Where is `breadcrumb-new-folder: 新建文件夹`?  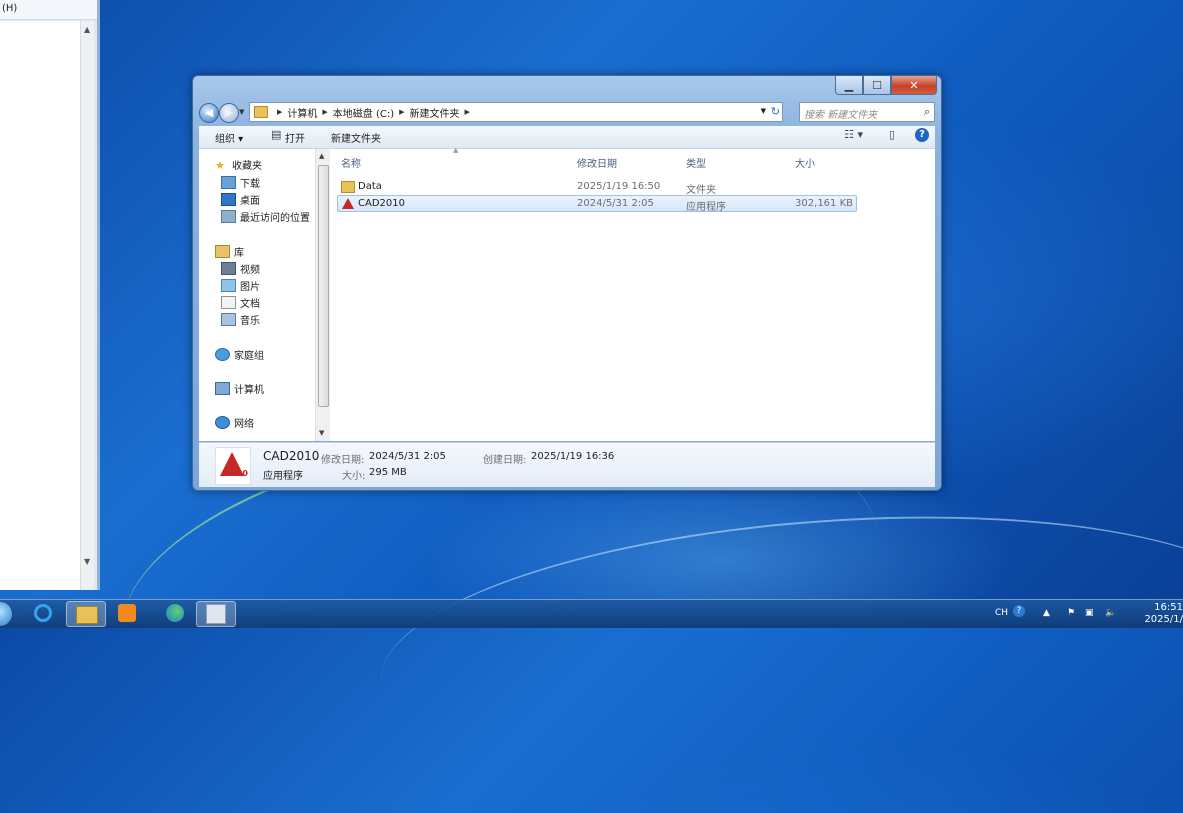
breadcrumb-new-folder: 新建文件夹 is located at coordinates (435, 112).